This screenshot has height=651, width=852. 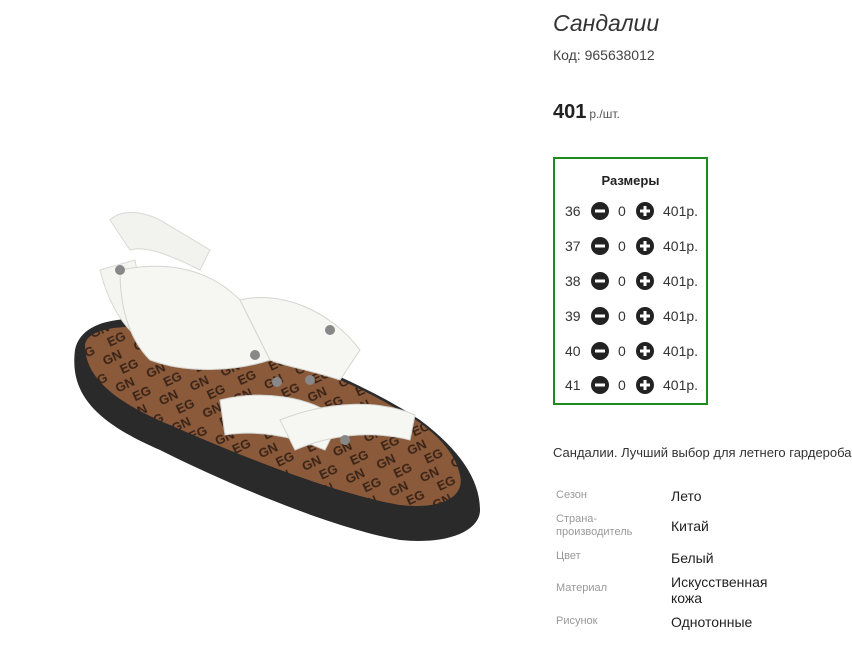 I want to click on attribute-row: Страна- производитель Китай, so click(x=702, y=526).